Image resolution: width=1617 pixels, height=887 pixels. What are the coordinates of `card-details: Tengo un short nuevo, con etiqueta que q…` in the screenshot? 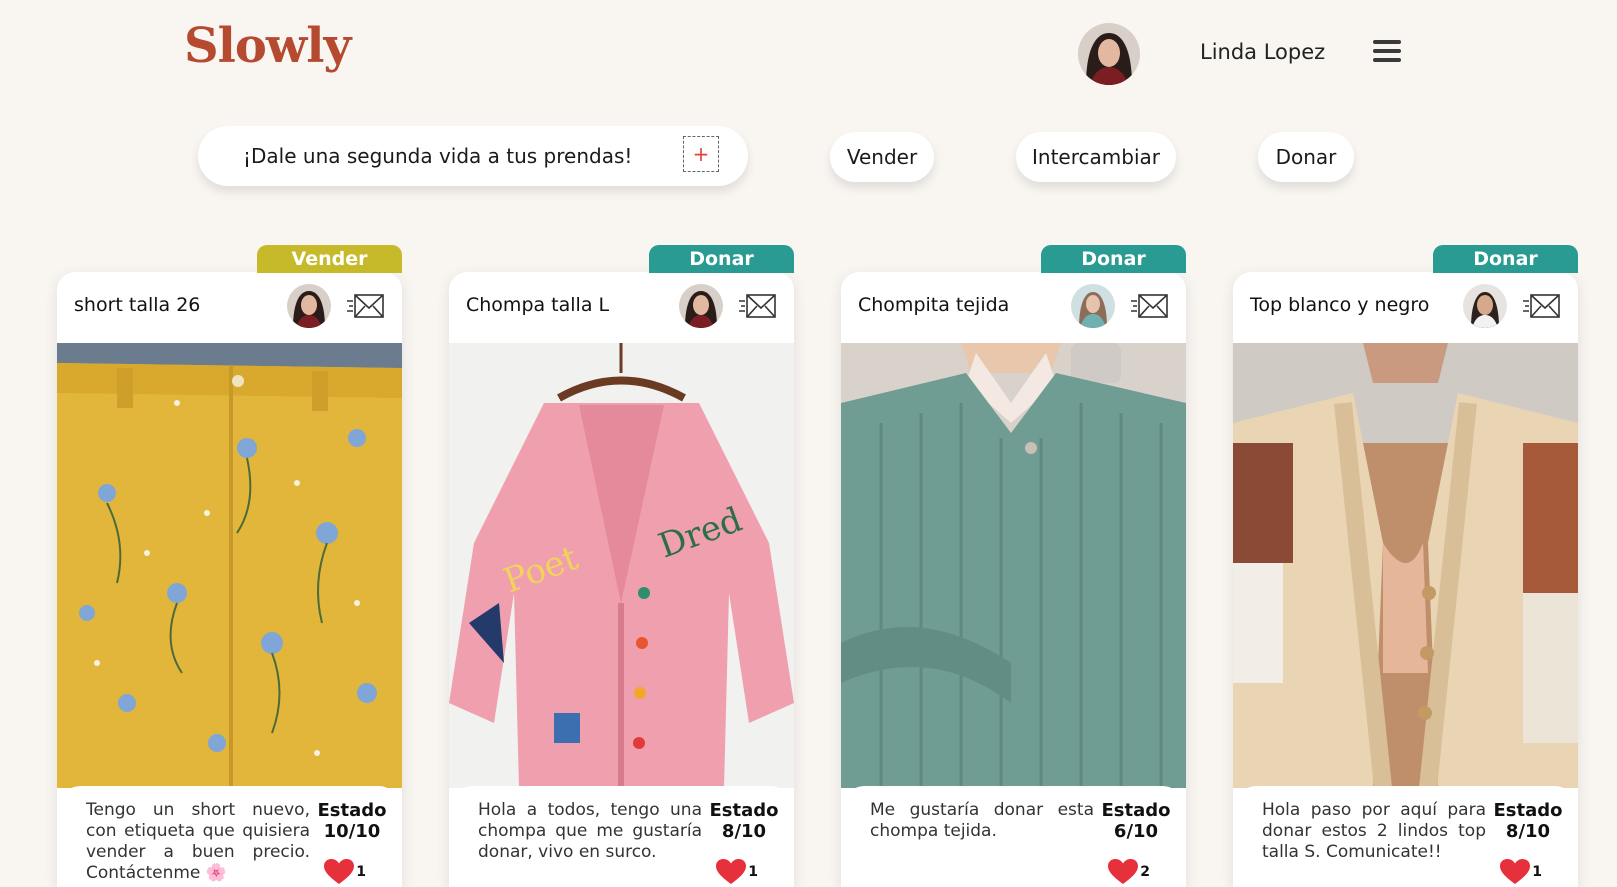 It's located at (229, 836).